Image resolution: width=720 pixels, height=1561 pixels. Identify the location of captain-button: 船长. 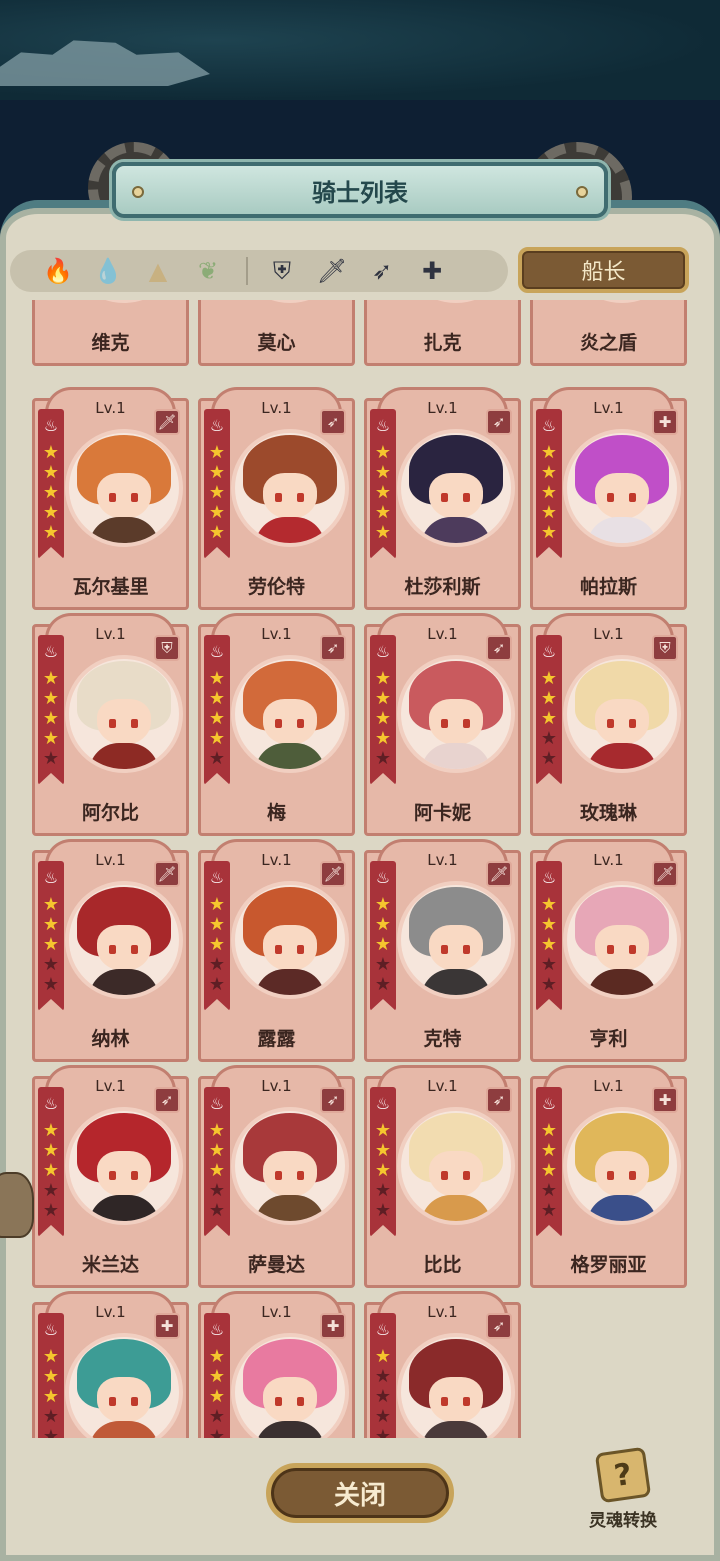
(603, 270).